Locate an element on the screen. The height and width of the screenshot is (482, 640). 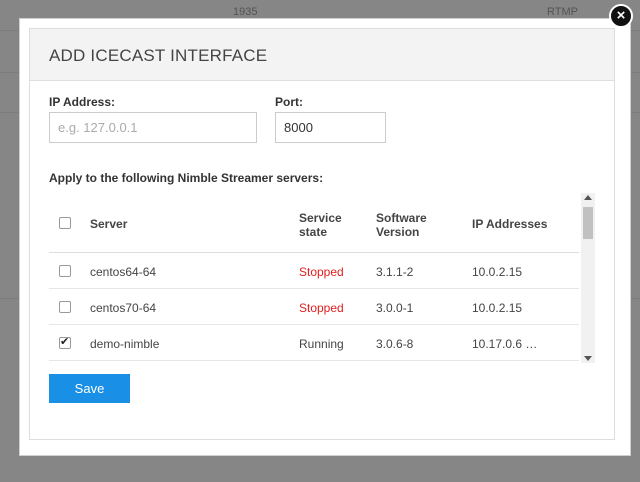
dialog-header: ADD ICECAST INTERFACE is located at coordinates (322, 55).